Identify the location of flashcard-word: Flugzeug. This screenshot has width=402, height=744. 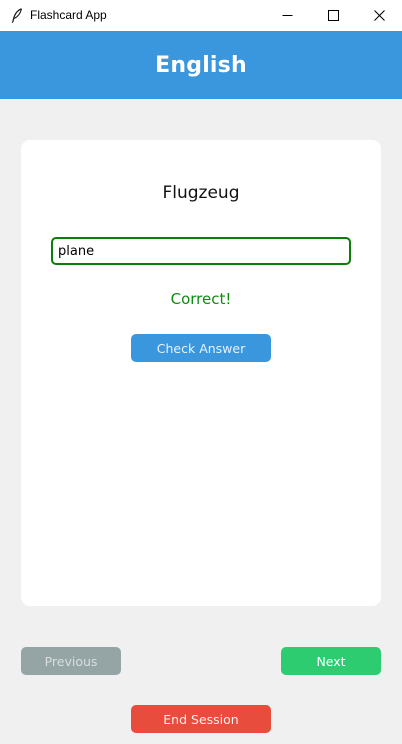
(201, 193).